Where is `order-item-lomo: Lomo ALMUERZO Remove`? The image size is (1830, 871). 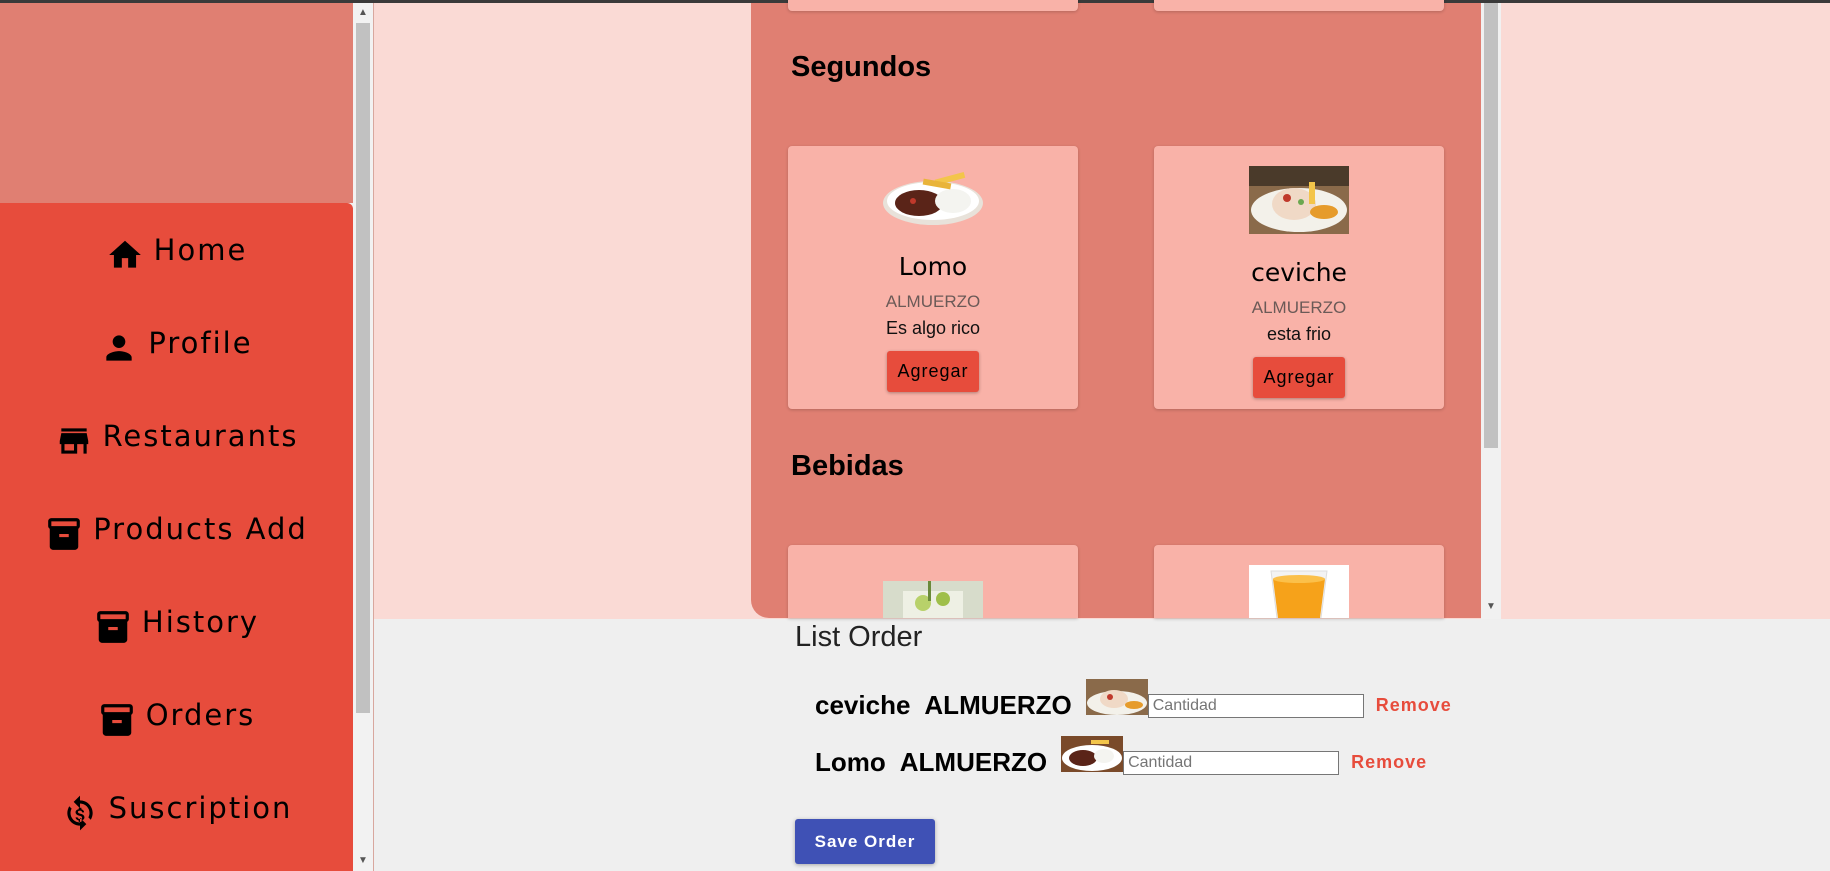 order-item-lomo: Lomo ALMUERZO Remove is located at coordinates (1121, 756).